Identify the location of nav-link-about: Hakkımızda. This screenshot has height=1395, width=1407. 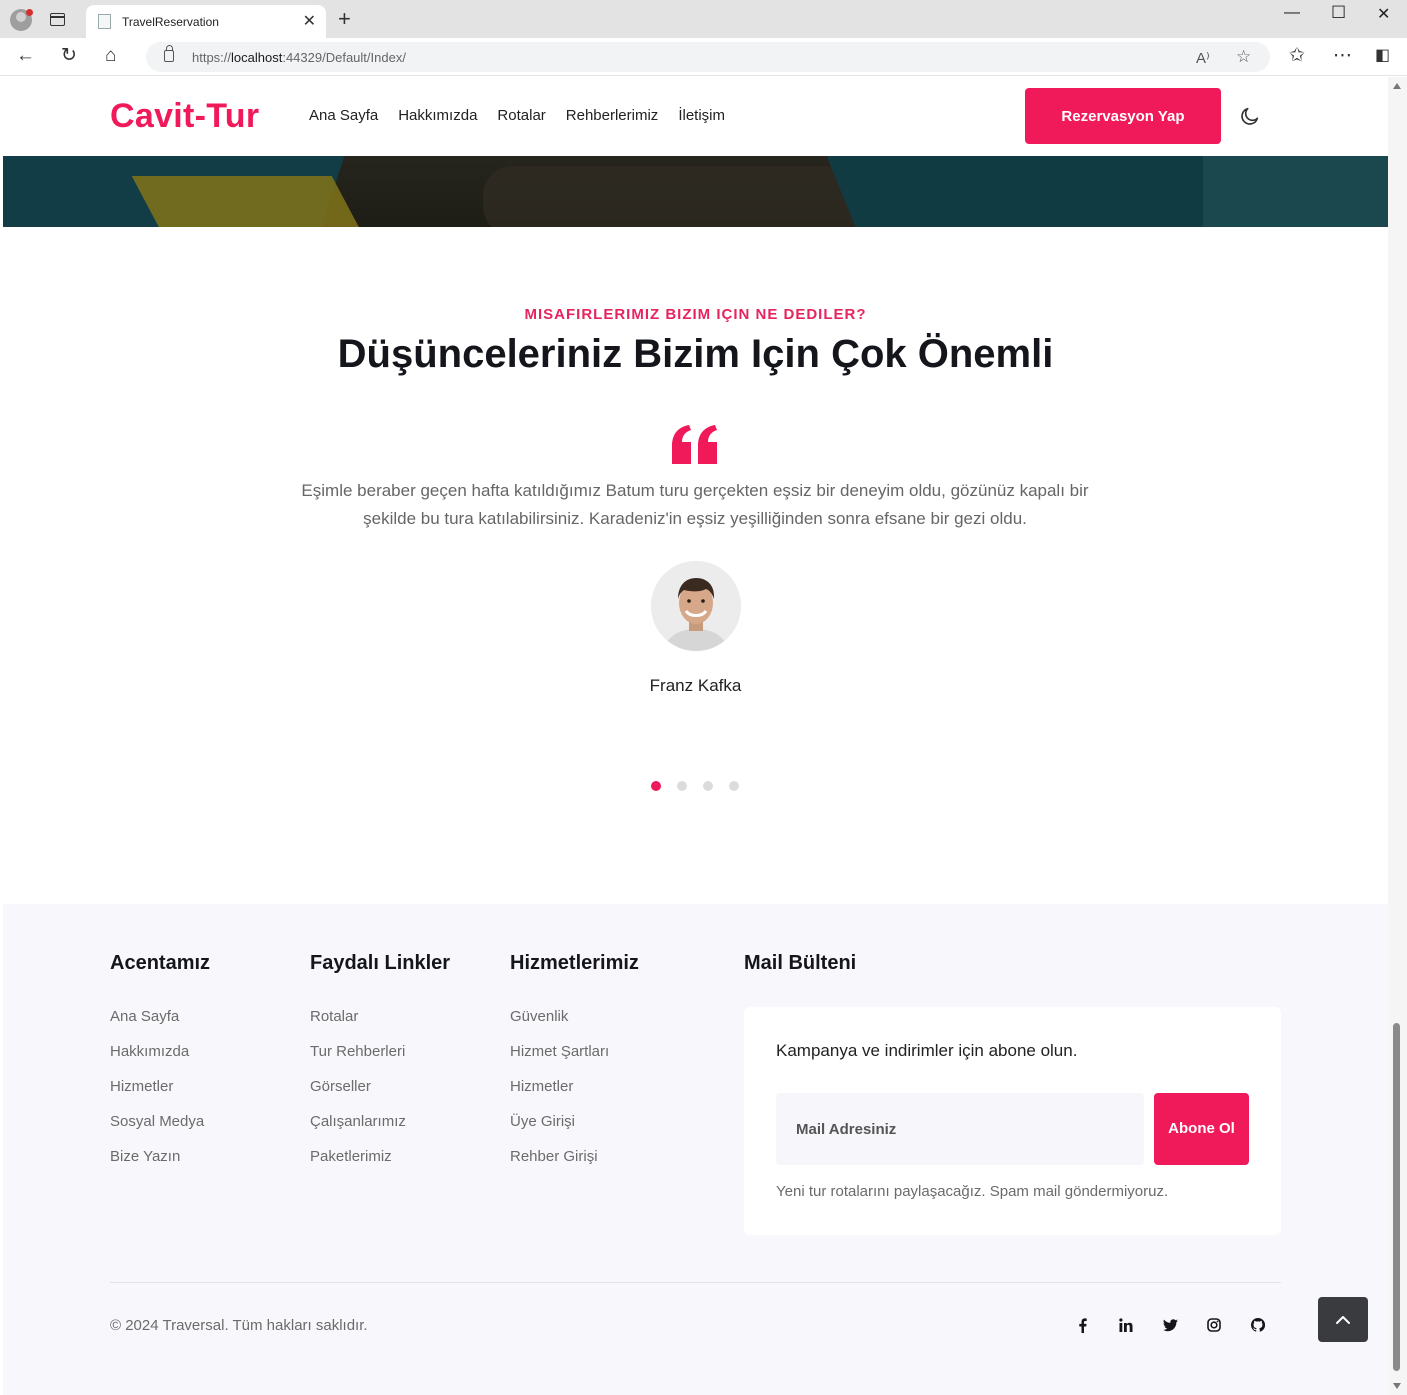
(437, 115).